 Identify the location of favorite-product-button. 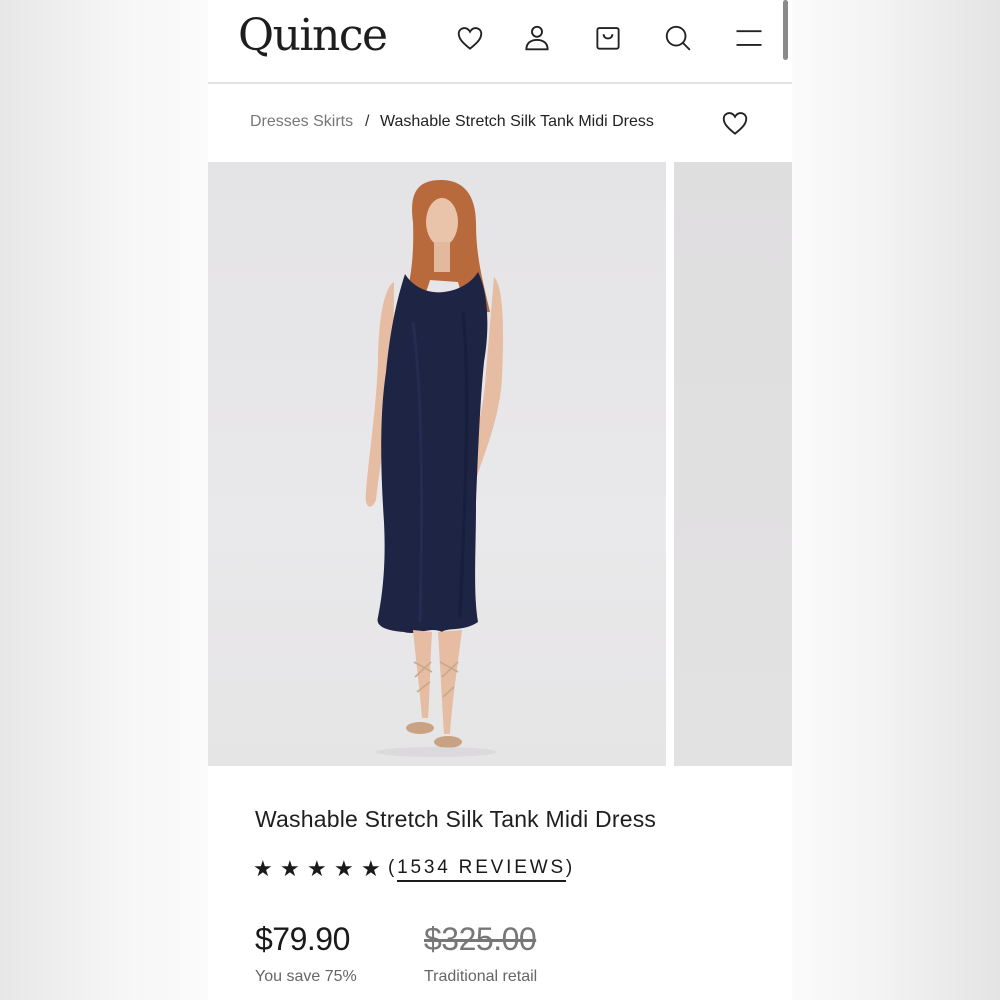
(735, 123).